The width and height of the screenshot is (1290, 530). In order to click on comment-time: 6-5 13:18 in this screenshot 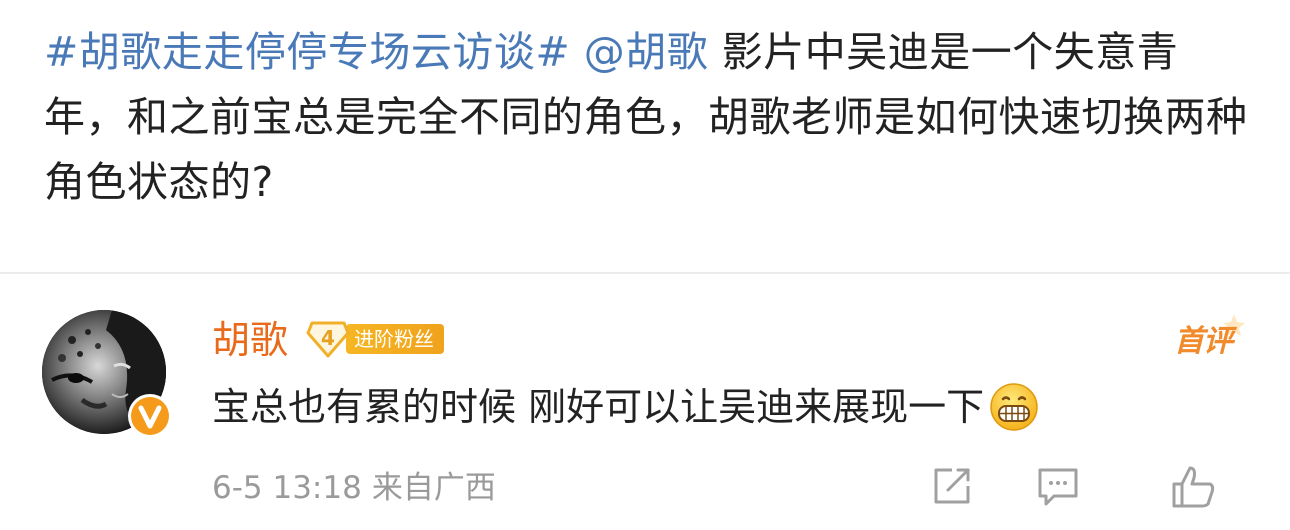, I will do `click(287, 488)`.